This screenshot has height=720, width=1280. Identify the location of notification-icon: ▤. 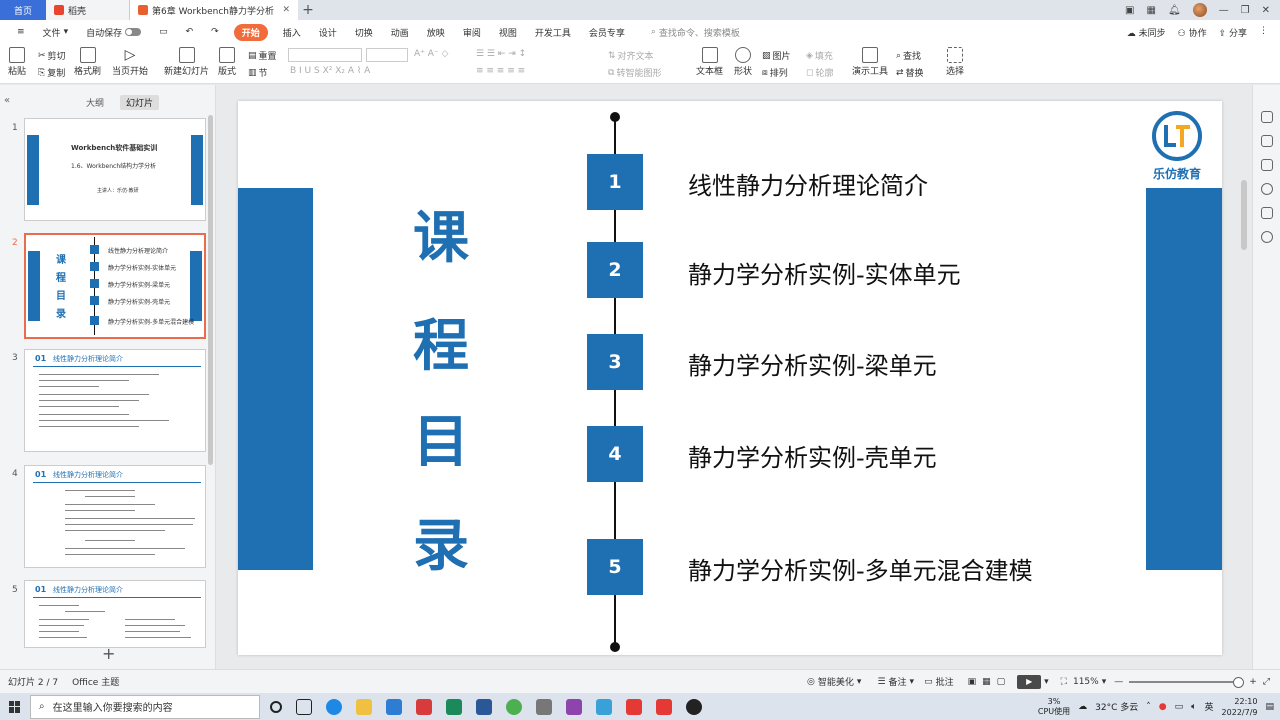
(1269, 707).